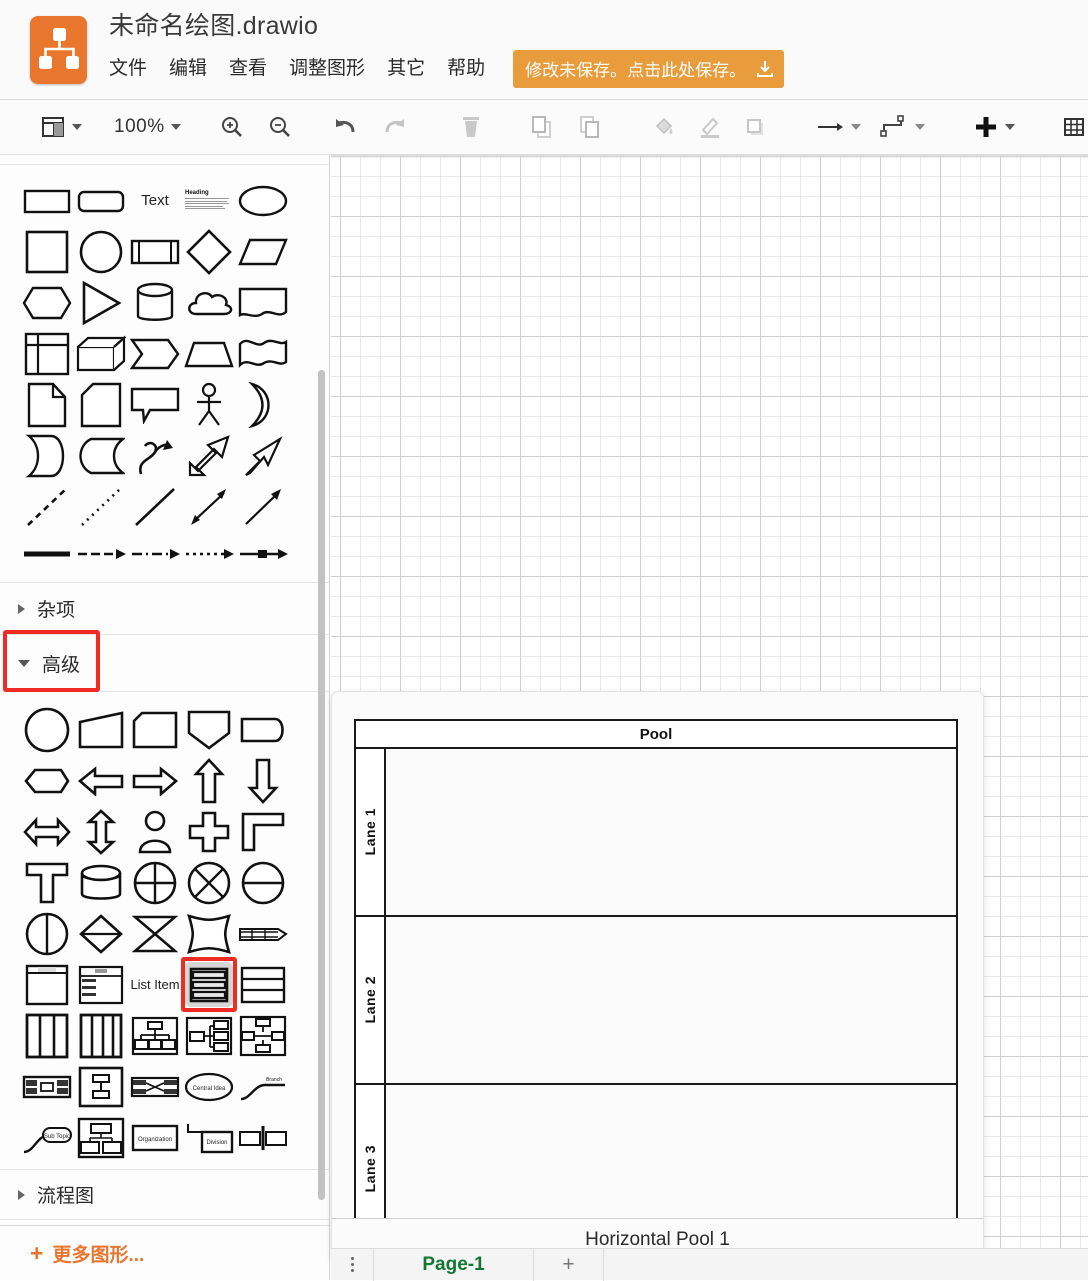 Image resolution: width=1088 pixels, height=1281 pixels. I want to click on adv-org-chart, so click(101, 1137).